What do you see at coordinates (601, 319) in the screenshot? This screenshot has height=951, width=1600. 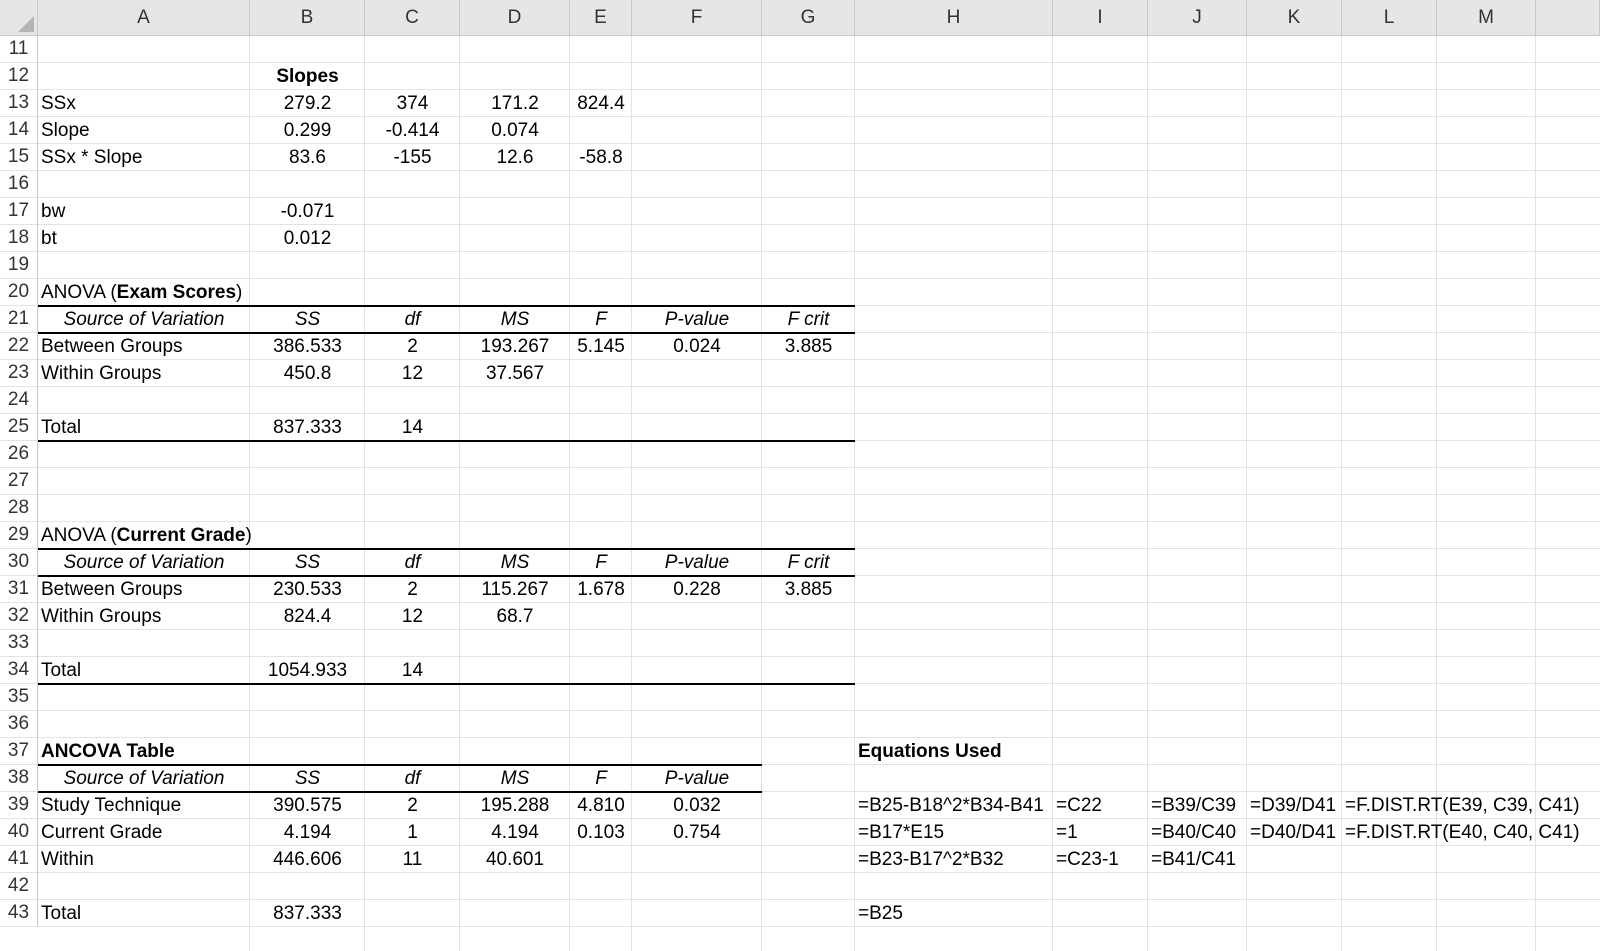 I see `anova-exam-header: F` at bounding box center [601, 319].